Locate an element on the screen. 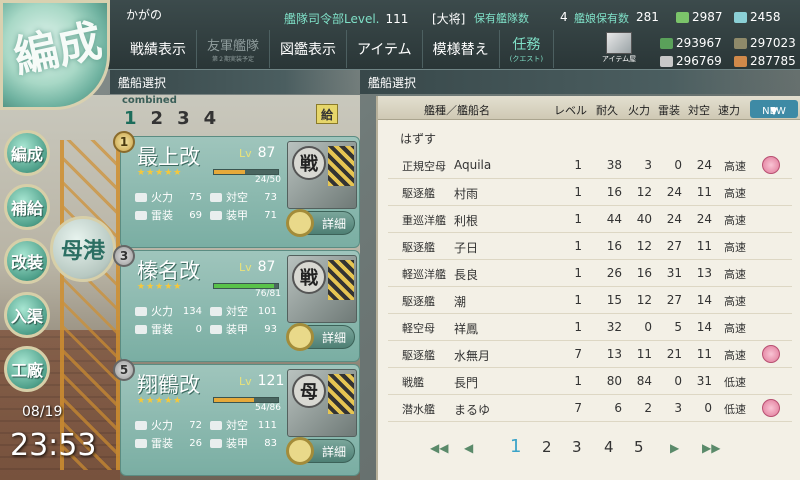 This screenshot has width=800, height=480. steel-resource: 296769 is located at coordinates (691, 61).